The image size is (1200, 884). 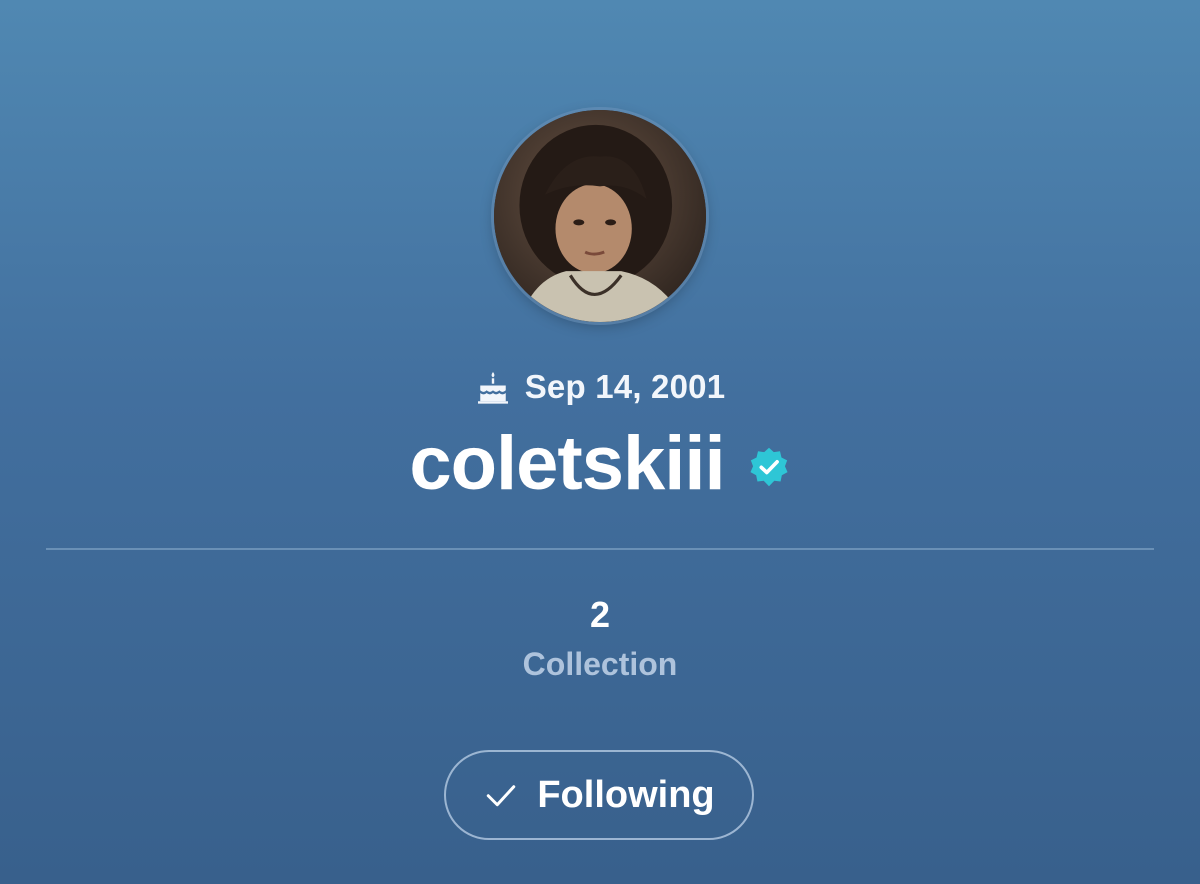 What do you see at coordinates (625, 386) in the screenshot?
I see `birthday-date: Sep 14, 2001` at bounding box center [625, 386].